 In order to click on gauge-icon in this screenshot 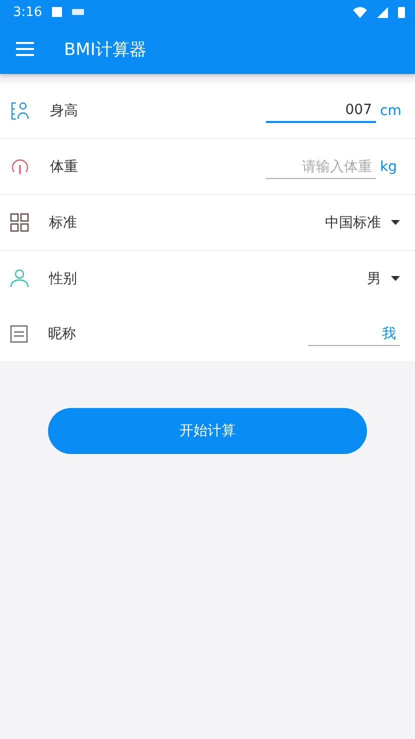, I will do `click(20, 166)`.